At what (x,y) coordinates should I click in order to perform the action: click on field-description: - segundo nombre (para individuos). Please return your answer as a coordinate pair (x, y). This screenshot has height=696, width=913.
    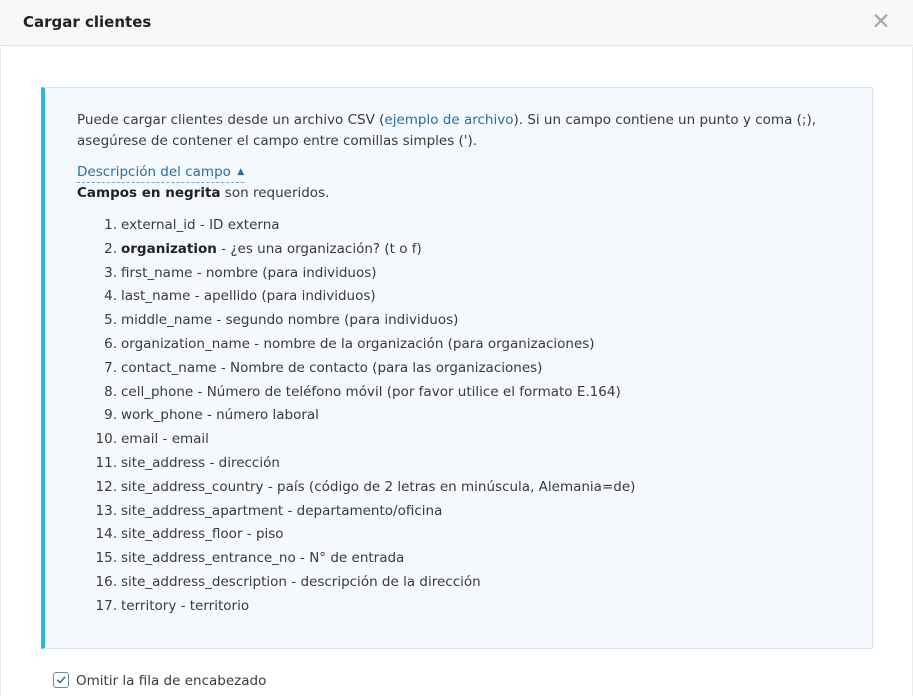
    Looking at the image, I should click on (335, 320).